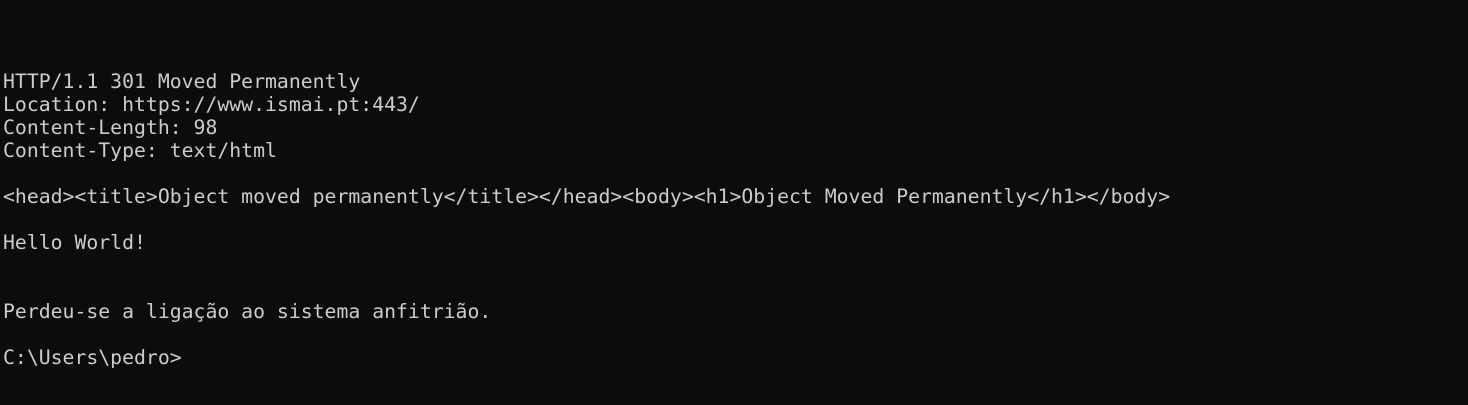 This screenshot has width=1468, height=405. I want to click on content-length-header-line: Content-Length: 98, so click(110, 127).